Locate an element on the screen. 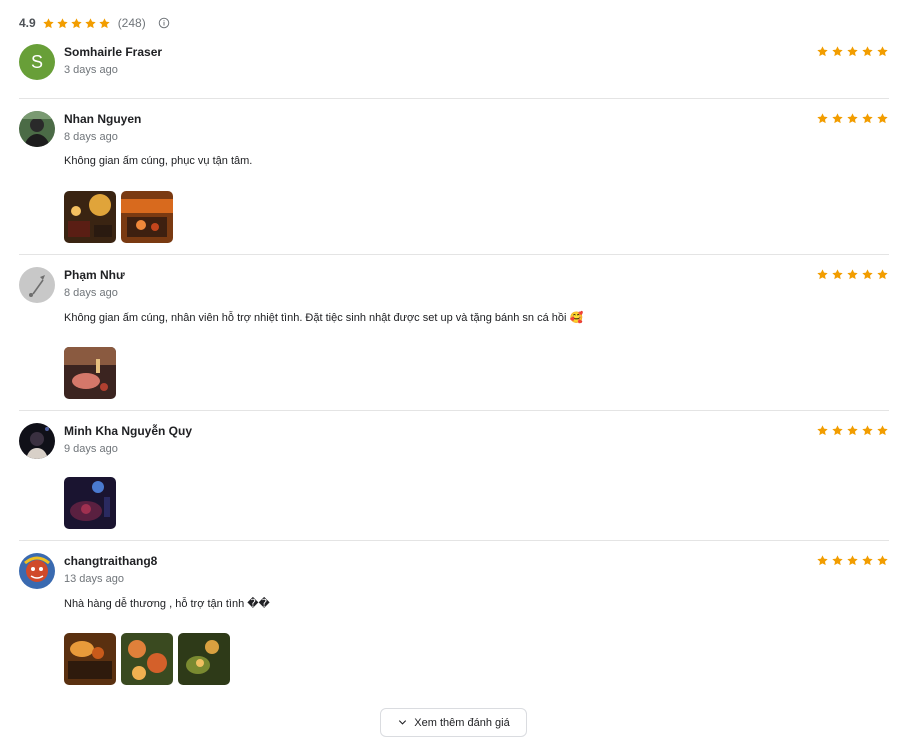 This screenshot has width=906, height=746. chevron-down-icon is located at coordinates (403, 722).